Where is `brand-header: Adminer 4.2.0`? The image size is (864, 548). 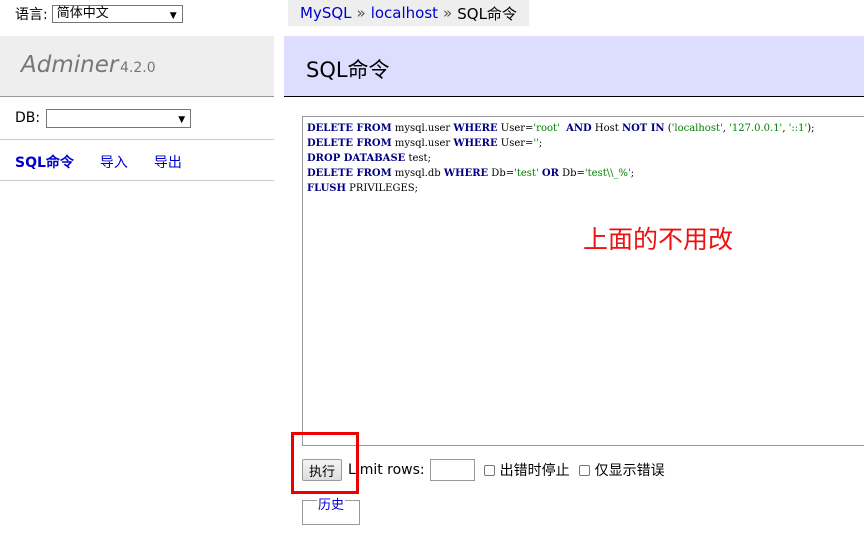
brand-header: Adminer 4.2.0 is located at coordinates (137, 66).